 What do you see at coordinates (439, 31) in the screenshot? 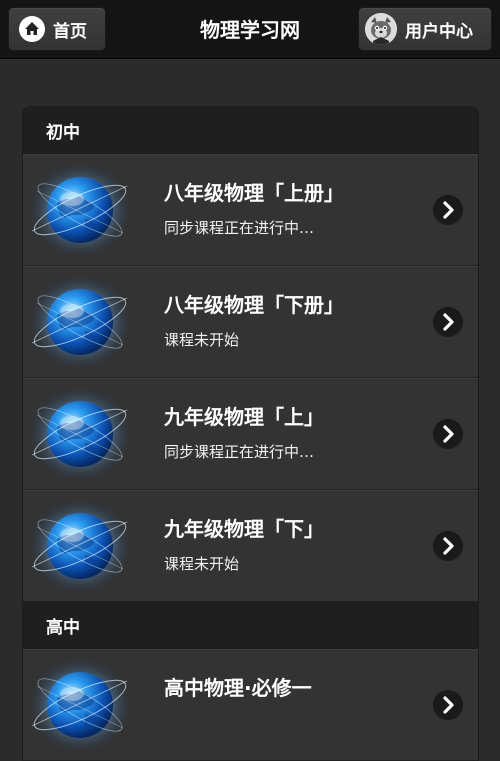
I see `user-center-label: 用户中心` at bounding box center [439, 31].